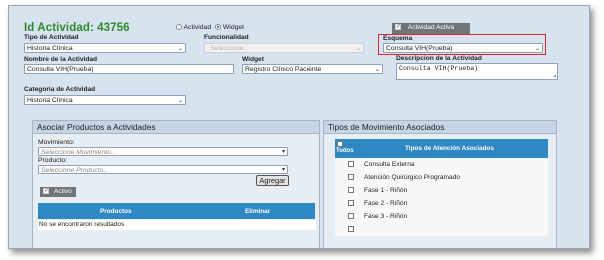 The width and height of the screenshot is (604, 260). What do you see at coordinates (163, 151) in the screenshot?
I see `movimiento-select: Seleccione Movimiento.. ▾` at bounding box center [163, 151].